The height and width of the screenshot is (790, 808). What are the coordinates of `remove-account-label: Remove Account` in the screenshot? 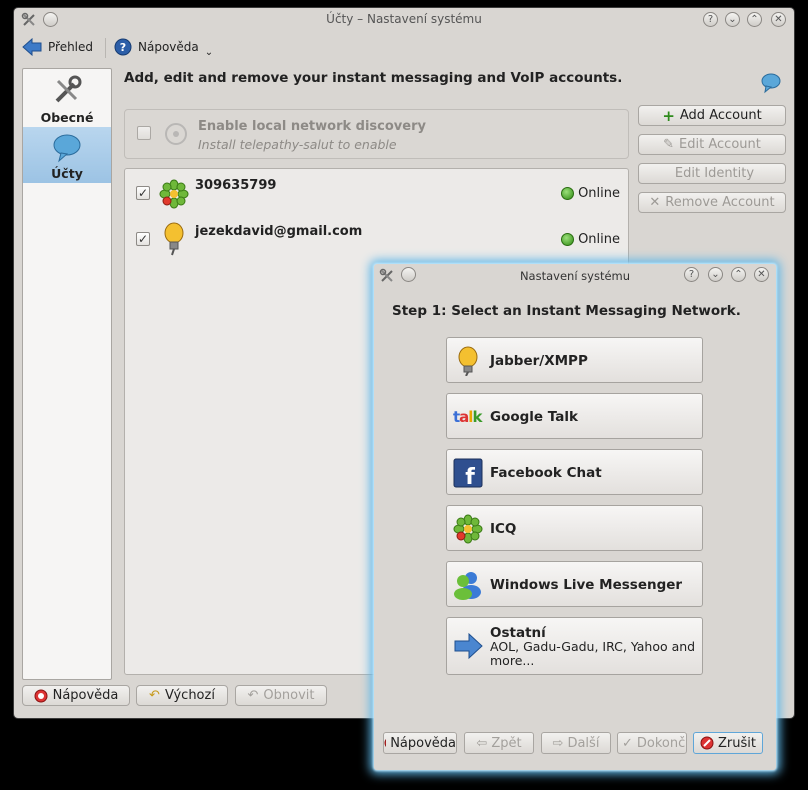 It's located at (720, 202).